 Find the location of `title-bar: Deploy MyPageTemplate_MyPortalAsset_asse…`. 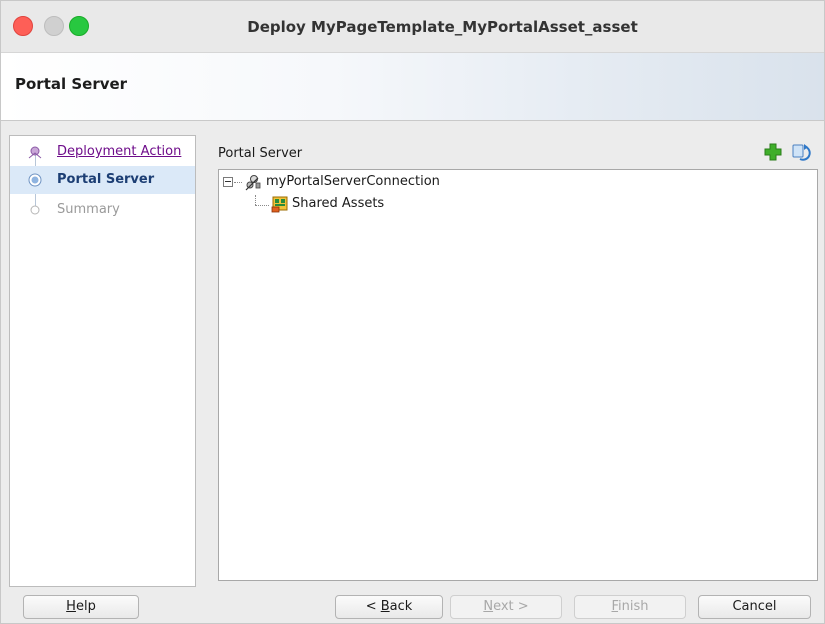

title-bar: Deploy MyPageTemplate_MyPortalAsset_asse… is located at coordinates (412, 27).